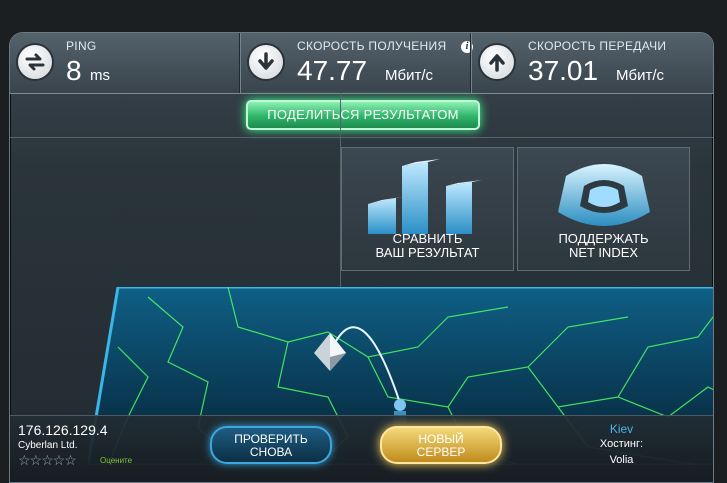 This screenshot has width=727, height=483. Describe the element at coordinates (363, 115) in the screenshot. I see `share-results-button: ПОДЕЛИТЬСЯ РЕЗУЛЬТАТОМ` at that location.